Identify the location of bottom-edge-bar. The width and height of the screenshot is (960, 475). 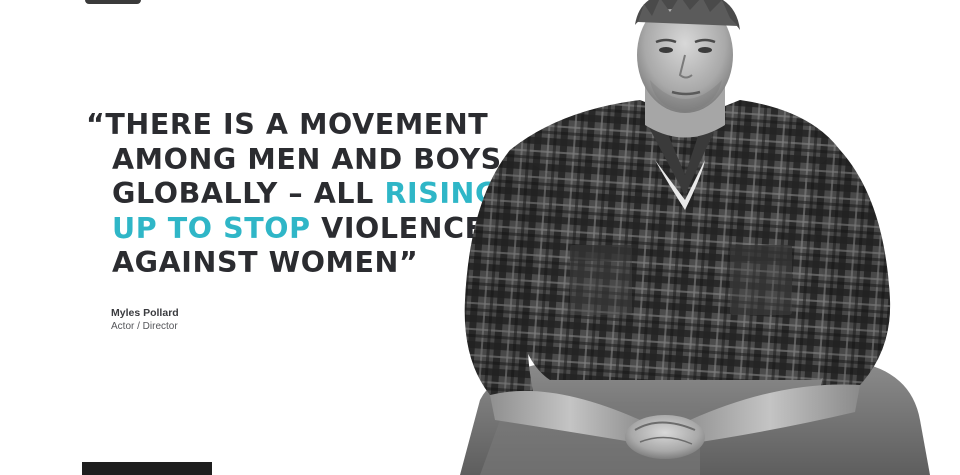
(147, 468).